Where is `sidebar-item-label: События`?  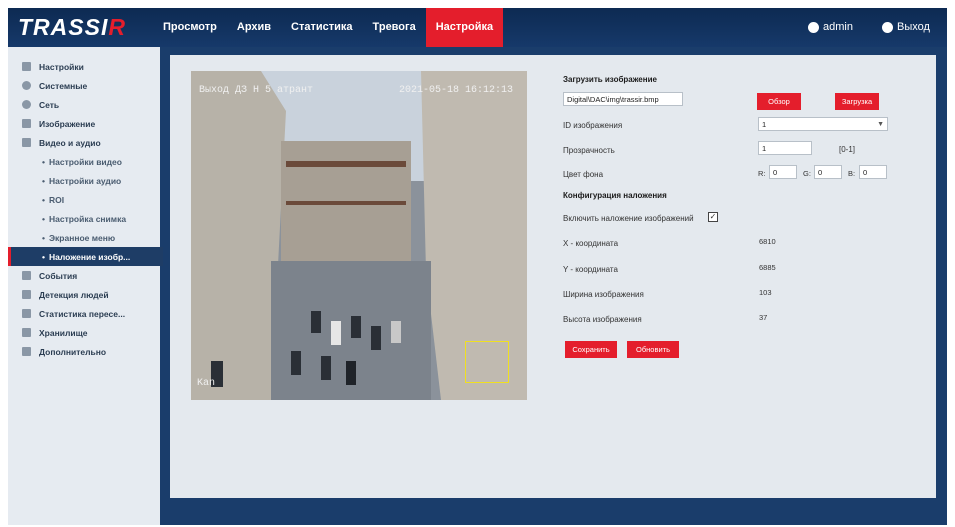
sidebar-item-label: События is located at coordinates (58, 275).